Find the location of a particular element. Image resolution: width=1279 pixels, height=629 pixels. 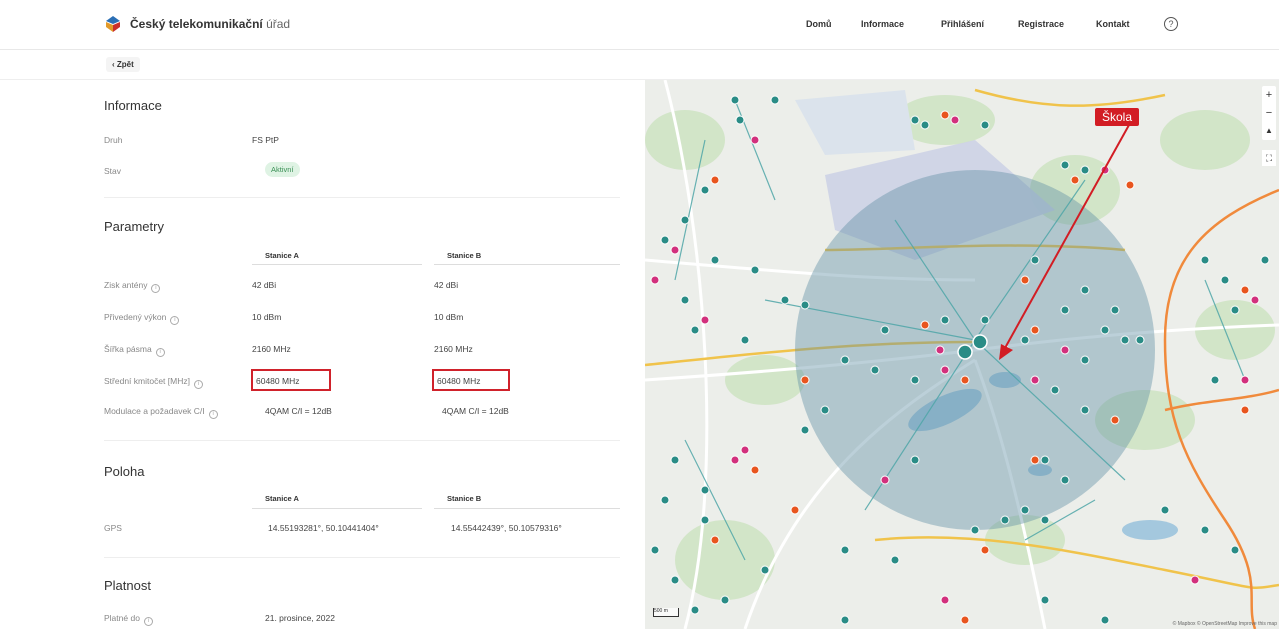

back-button: ‹ Zpět is located at coordinates (123, 64).